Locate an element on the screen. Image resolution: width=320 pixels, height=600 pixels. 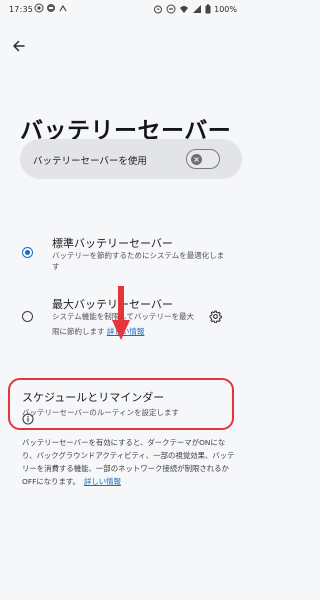
option-standard-subtitle-2: す is located at coordinates (56, 266).